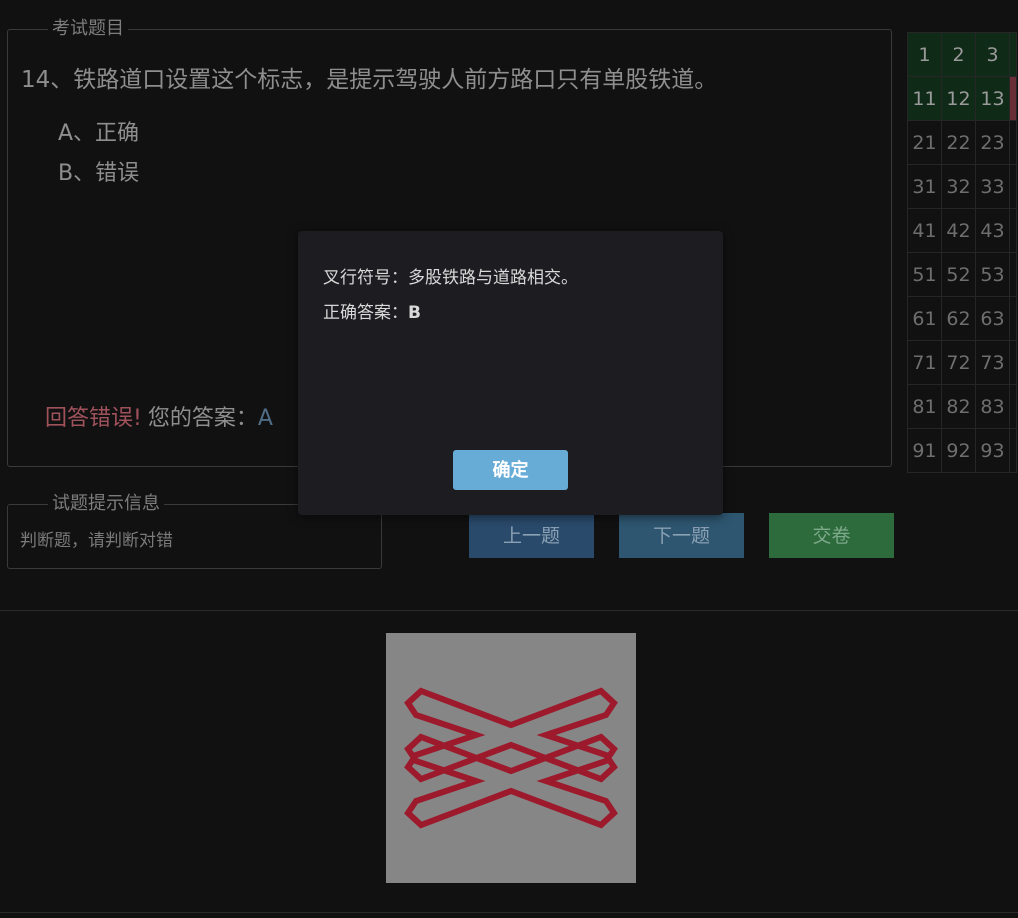 Image resolution: width=1018 pixels, height=918 pixels. I want to click on modal-correct-answer: 正确答案：B, so click(372, 310).